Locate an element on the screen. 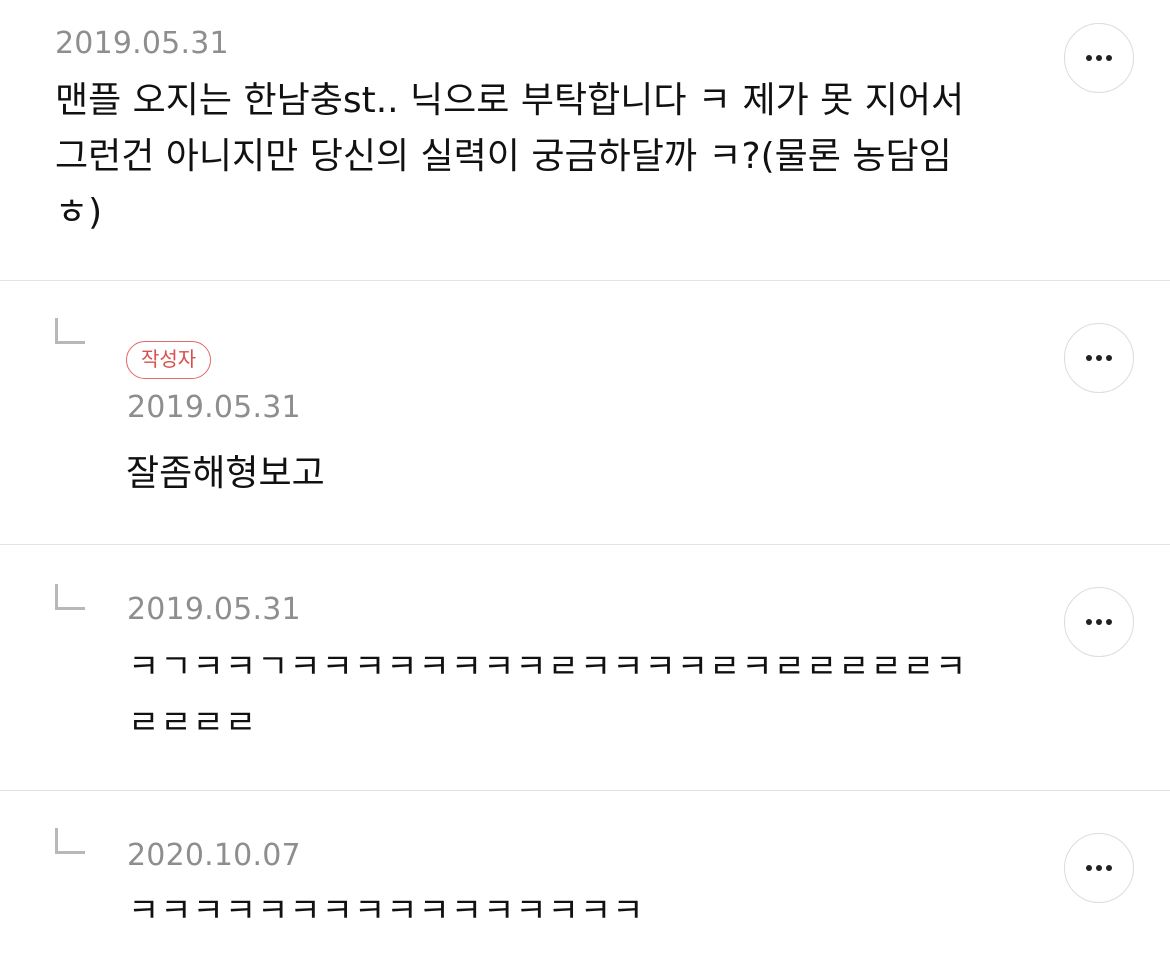  comment-text: ㅋㄱㅋㅋㄱㅋㅋㅋㅋㅋㅋㅋㅋㄹㅋㅋㅋㅋㄹㅋㄹㄹㄹㄹㄹㅋ ㄹㄹㄹㄹ is located at coordinates (548, 695).